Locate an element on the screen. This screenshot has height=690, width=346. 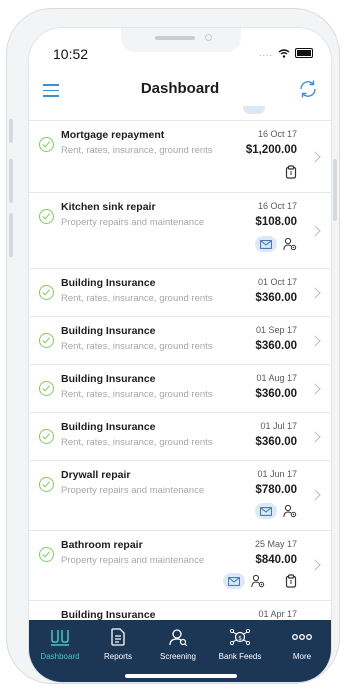
tab-screening: Screening is located at coordinates (178, 644).